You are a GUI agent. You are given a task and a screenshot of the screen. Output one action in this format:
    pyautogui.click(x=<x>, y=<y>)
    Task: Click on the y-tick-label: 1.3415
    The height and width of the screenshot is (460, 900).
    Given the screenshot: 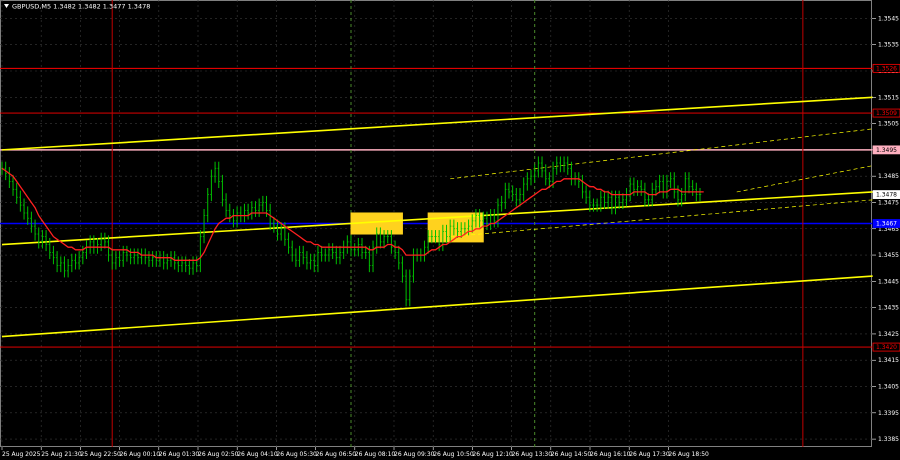 What is the action you would take?
    pyautogui.click(x=888, y=360)
    